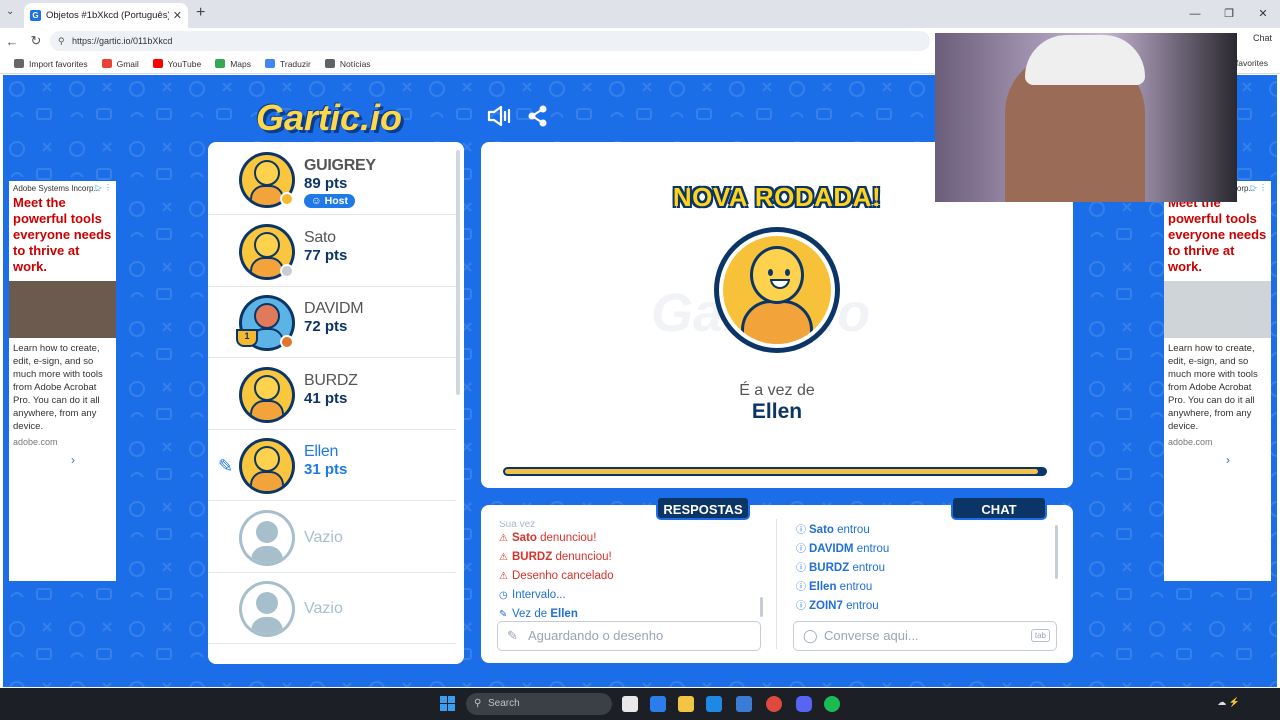  Describe the element at coordinates (321, 451) in the screenshot. I see `player-name: Ellen` at that location.